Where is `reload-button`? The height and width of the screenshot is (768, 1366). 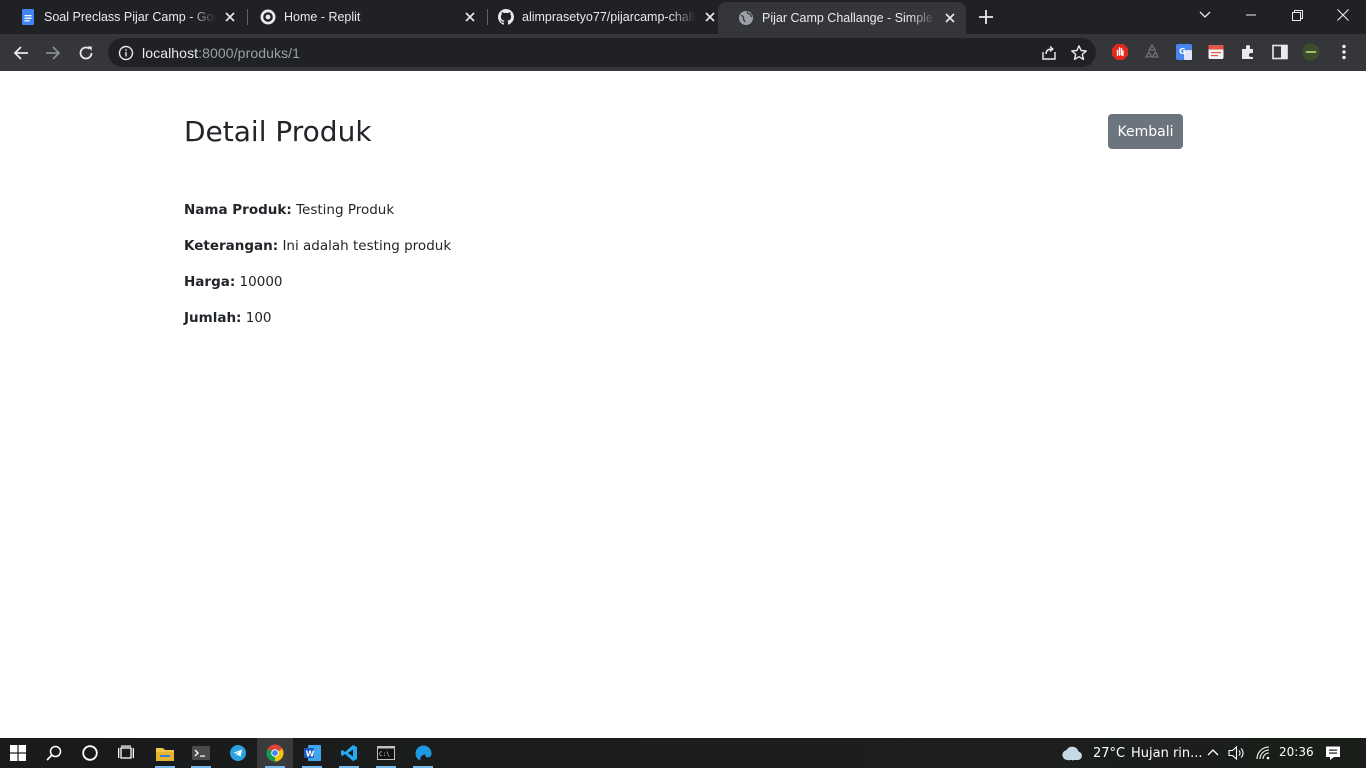
reload-button is located at coordinates (86, 53).